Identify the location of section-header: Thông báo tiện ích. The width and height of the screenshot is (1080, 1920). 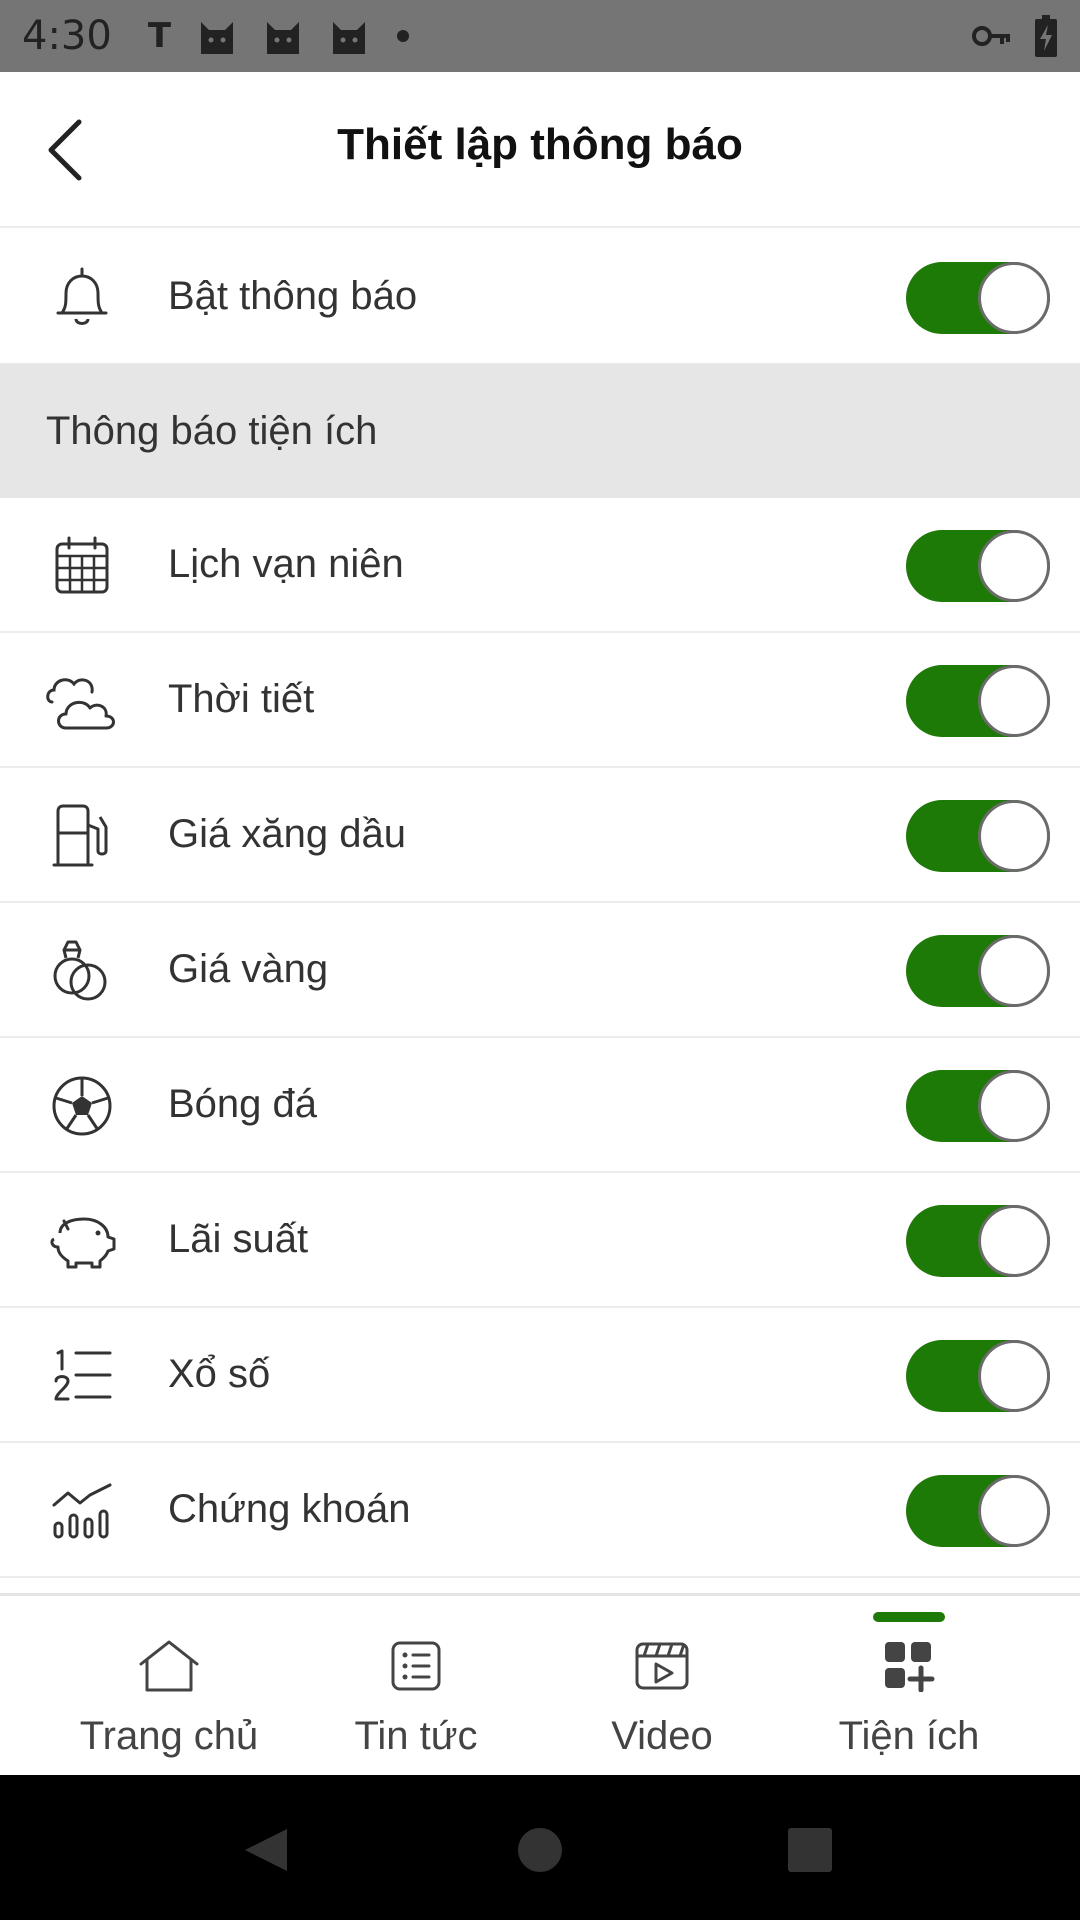
(540, 431).